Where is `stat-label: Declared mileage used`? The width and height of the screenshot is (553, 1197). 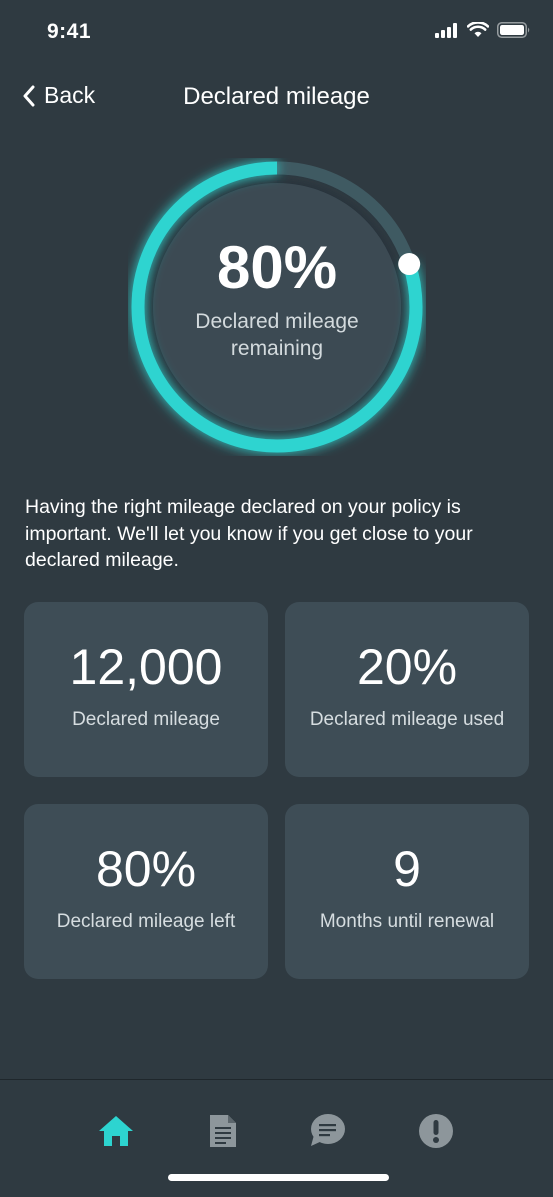 stat-label: Declared mileage used is located at coordinates (407, 719).